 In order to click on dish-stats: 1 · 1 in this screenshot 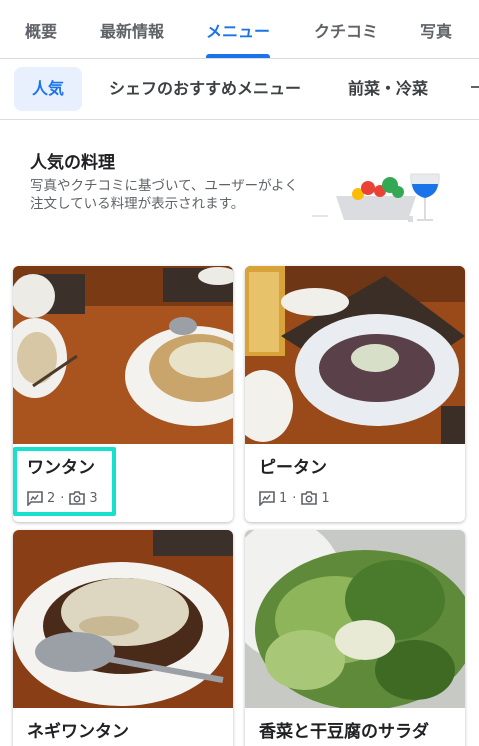, I will do `click(294, 498)`.